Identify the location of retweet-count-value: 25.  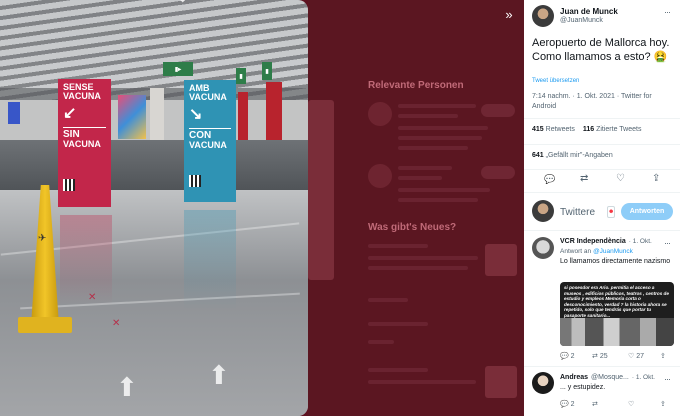
(603, 356).